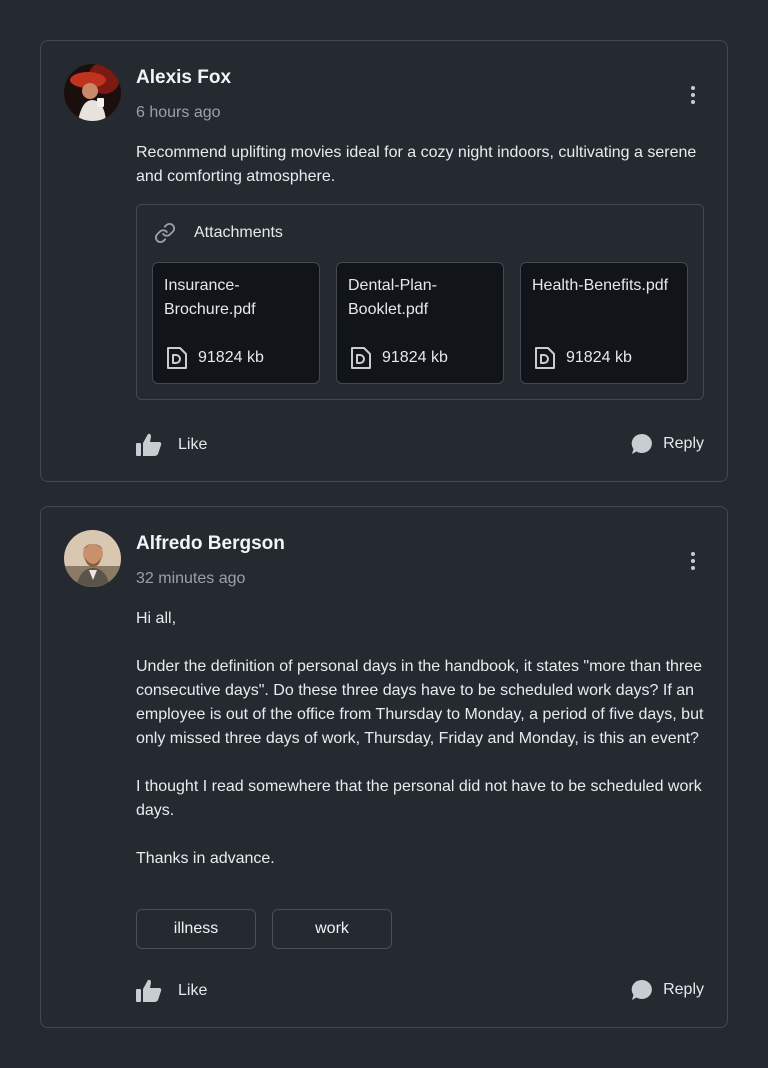  What do you see at coordinates (392, 297) in the screenshot?
I see `file-name: Dental-Plan-Booklet.pdf` at bounding box center [392, 297].